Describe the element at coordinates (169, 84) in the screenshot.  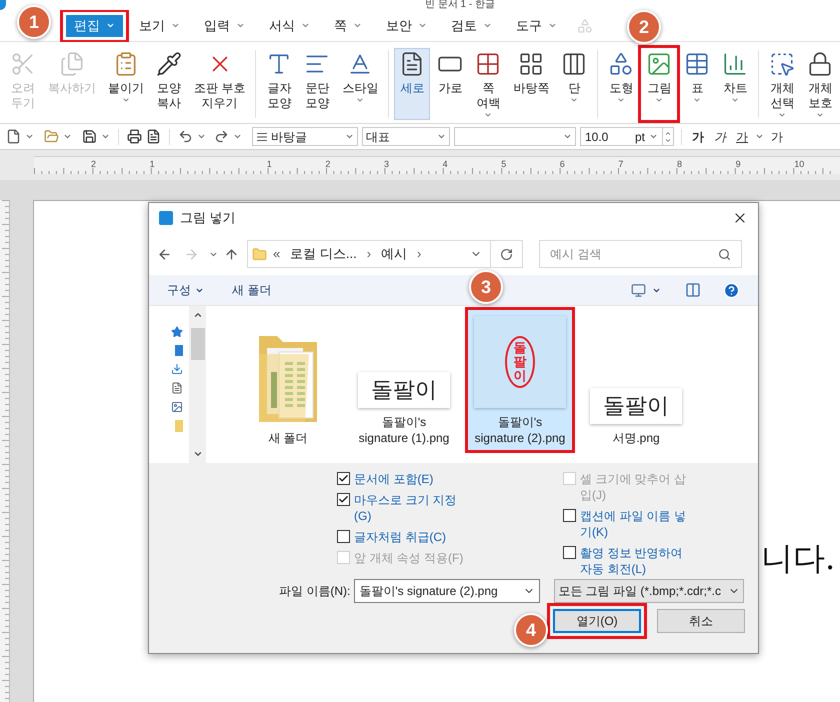
I see `ribbon-button: 모양 복사` at that location.